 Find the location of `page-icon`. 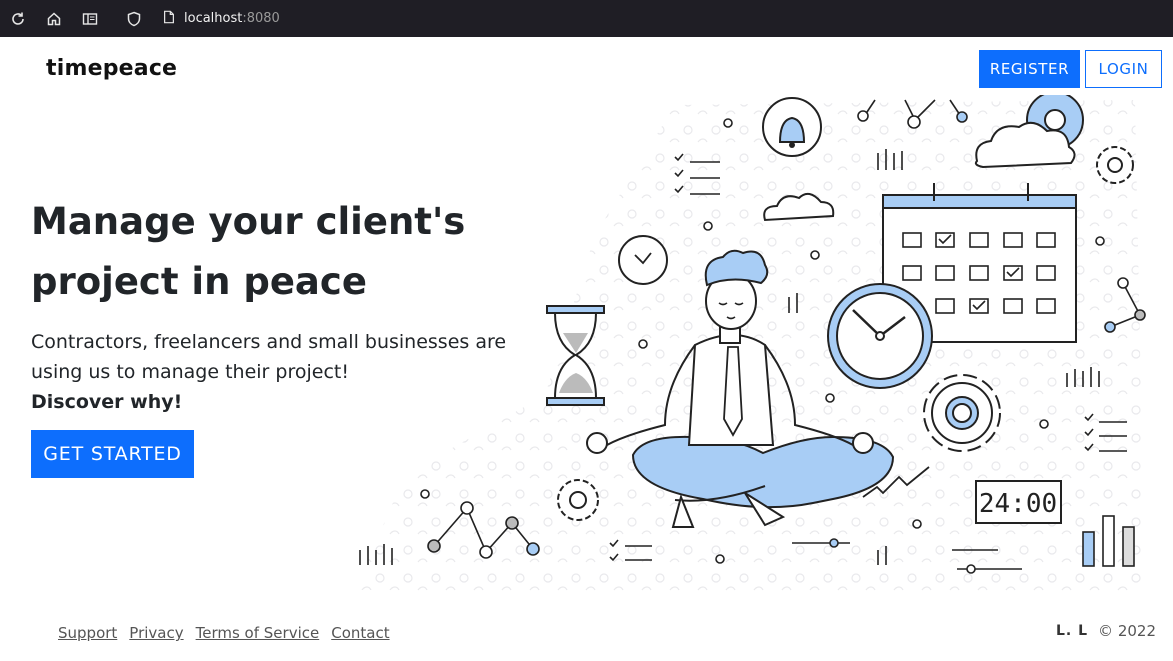

page-icon is located at coordinates (169, 19).